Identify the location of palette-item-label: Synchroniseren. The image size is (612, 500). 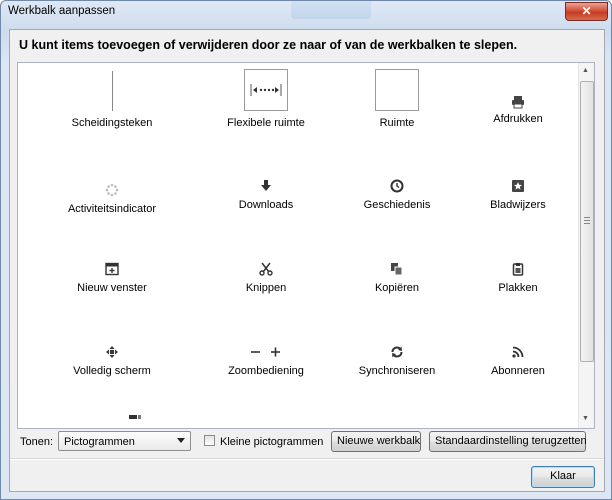
(397, 371).